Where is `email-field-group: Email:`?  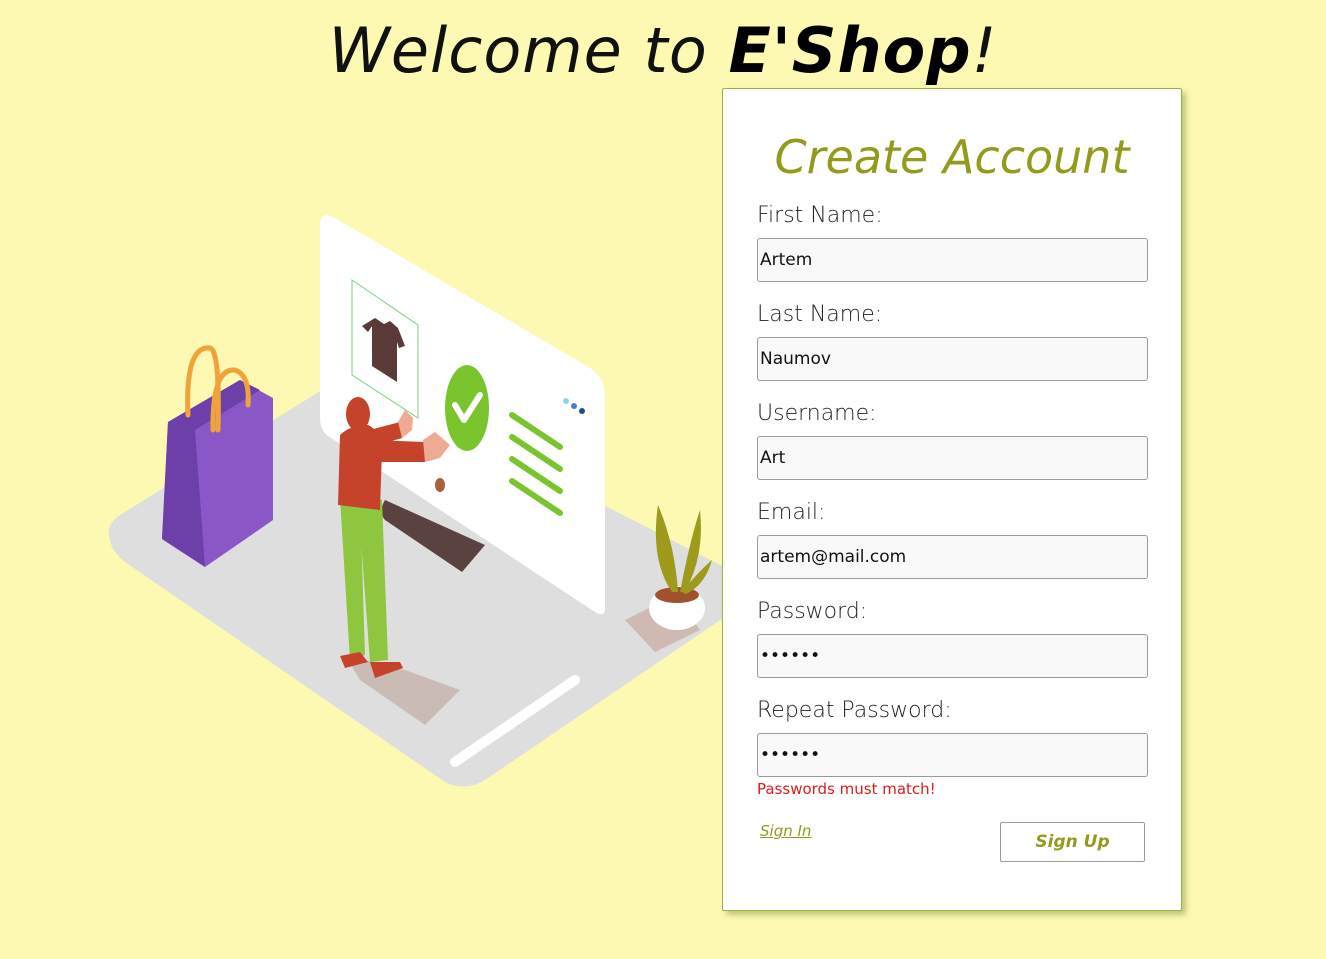
email-field-group: Email: is located at coordinates (952, 539).